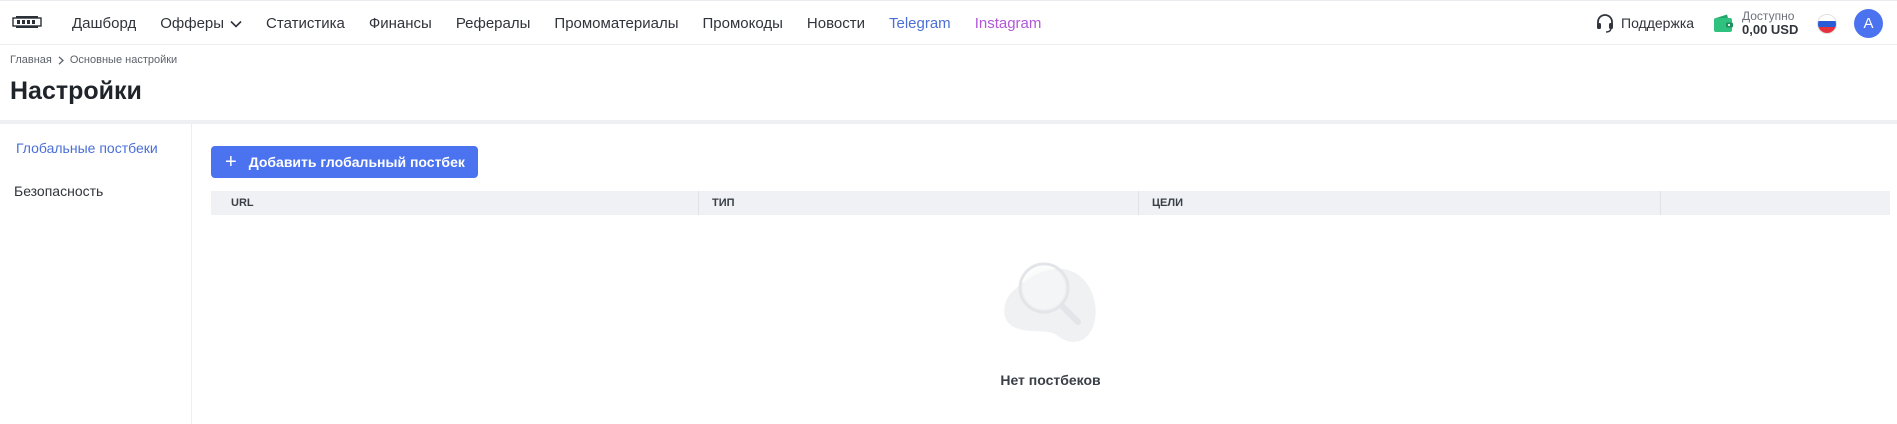 Image resolution: width=1897 pixels, height=424 pixels. Describe the element at coordinates (123, 60) in the screenshot. I see `breadcrumb-current: Основные настройки` at that location.